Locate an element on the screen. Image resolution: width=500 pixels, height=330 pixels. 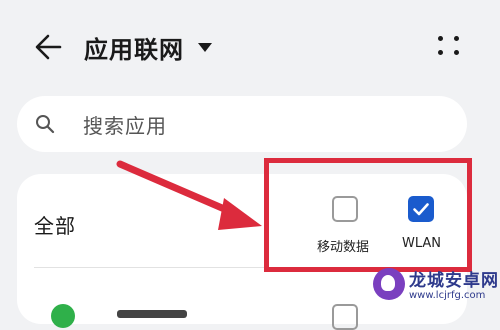
arrow-left-icon is located at coordinates (48, 47).